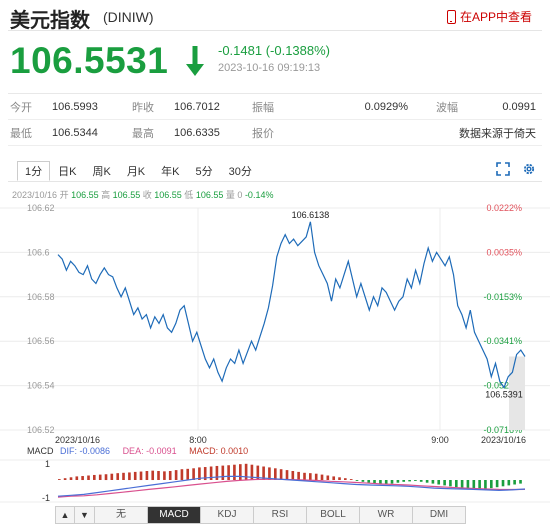 The image size is (550, 524). I want to click on tab-monthly: 月K, so click(136, 171).